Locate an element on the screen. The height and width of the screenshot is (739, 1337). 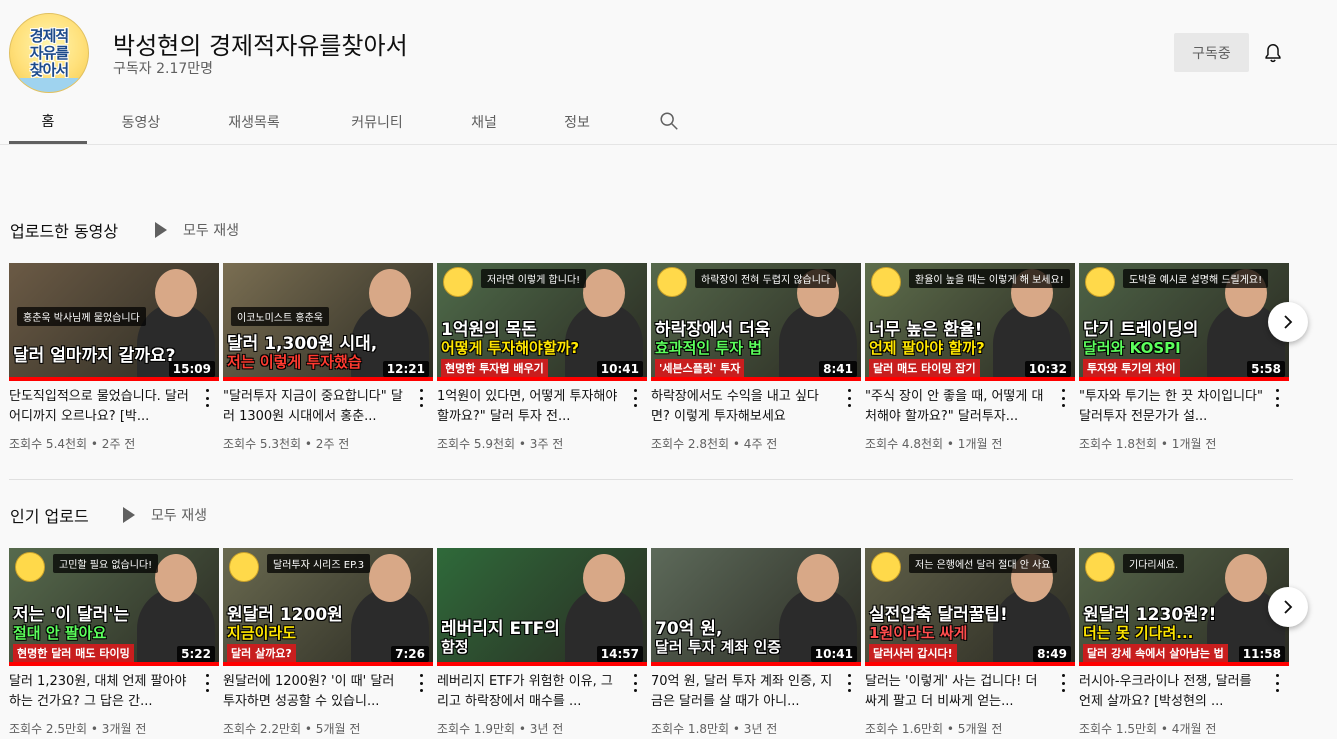
video-duration: 10:32 is located at coordinates (1047, 369).